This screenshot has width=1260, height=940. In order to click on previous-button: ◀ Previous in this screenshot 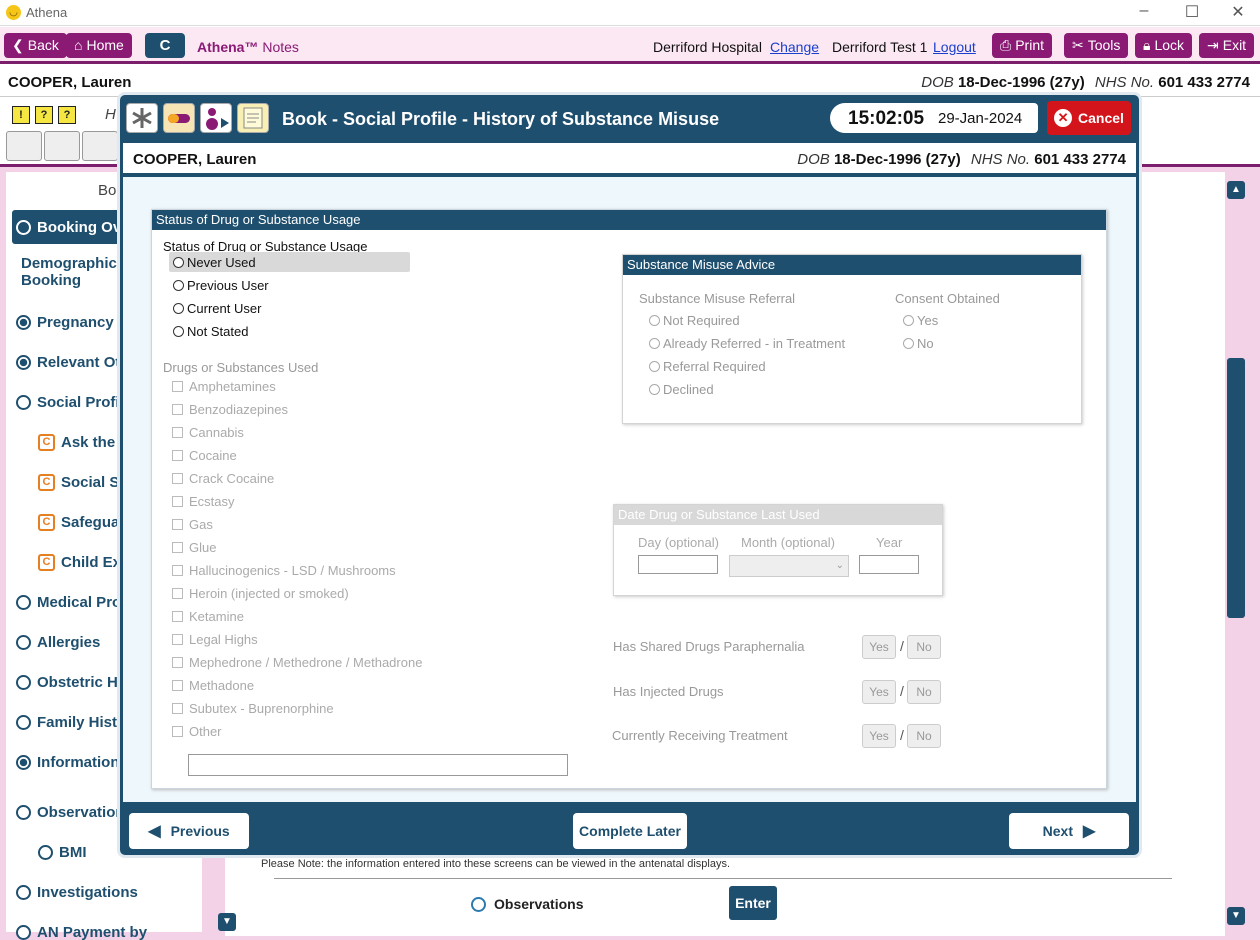, I will do `click(189, 831)`.